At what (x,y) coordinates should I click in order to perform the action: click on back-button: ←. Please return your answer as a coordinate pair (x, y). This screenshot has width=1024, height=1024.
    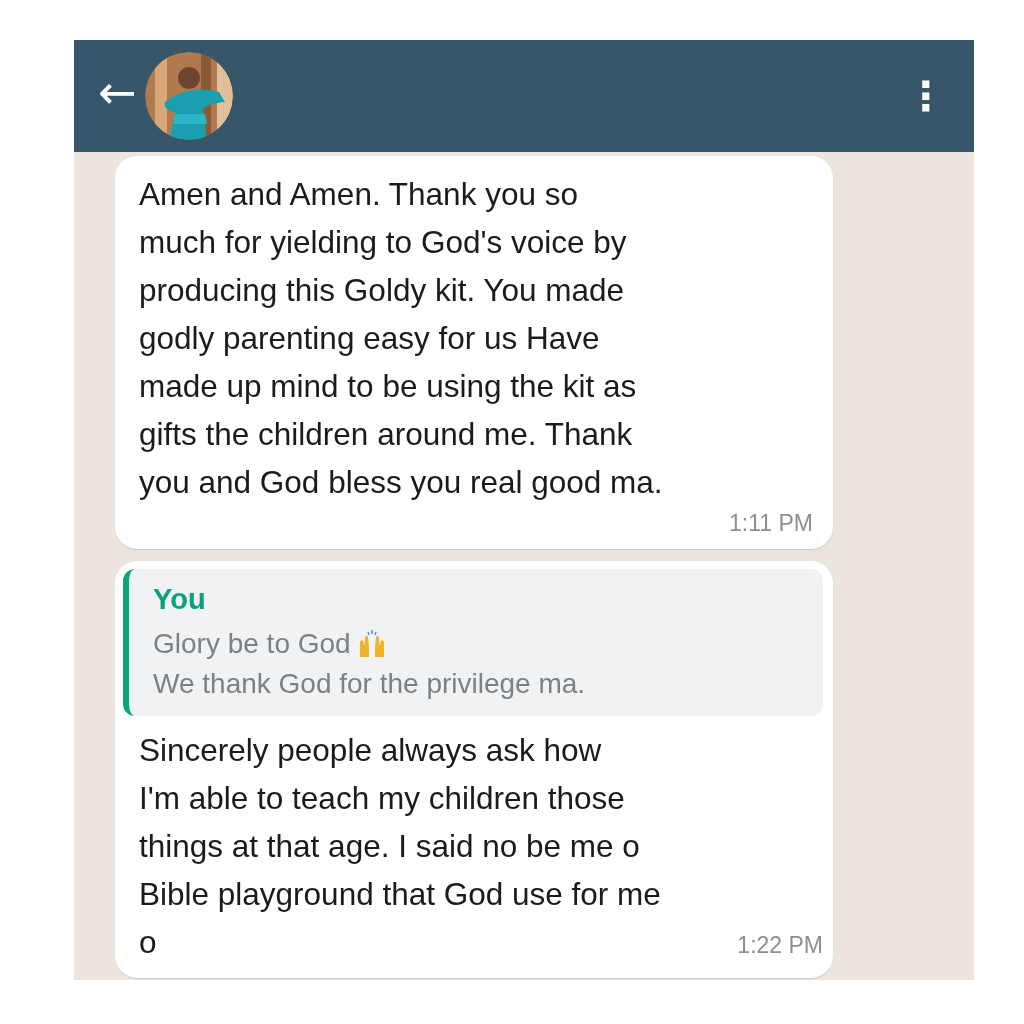
    Looking at the image, I should click on (117, 96).